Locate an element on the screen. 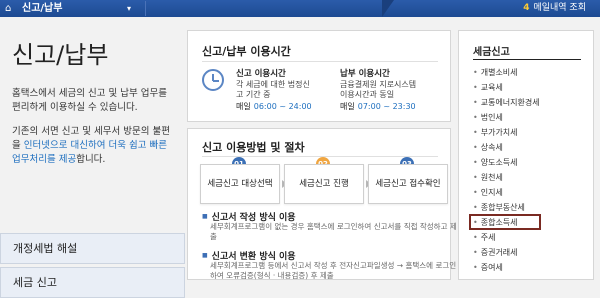 The width and height of the screenshot is (600, 298). tax-item: 교육세 is located at coordinates (488, 87).